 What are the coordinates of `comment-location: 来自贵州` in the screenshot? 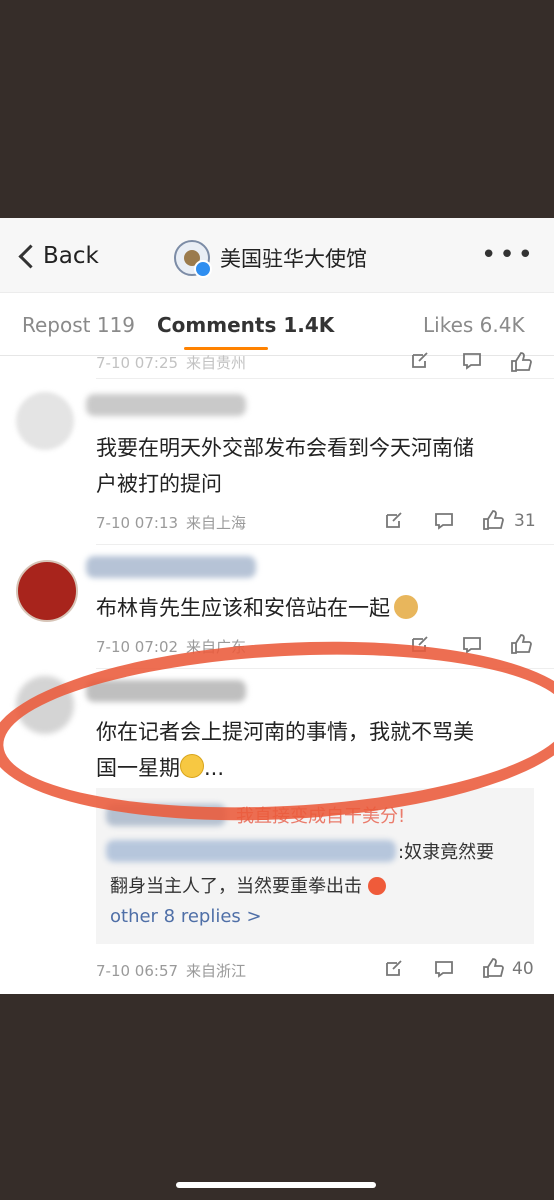 It's located at (216, 363).